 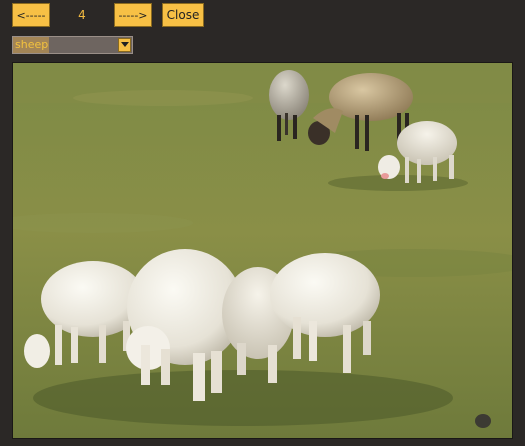 I want to click on prev-button: <-----, so click(x=31, y=15).